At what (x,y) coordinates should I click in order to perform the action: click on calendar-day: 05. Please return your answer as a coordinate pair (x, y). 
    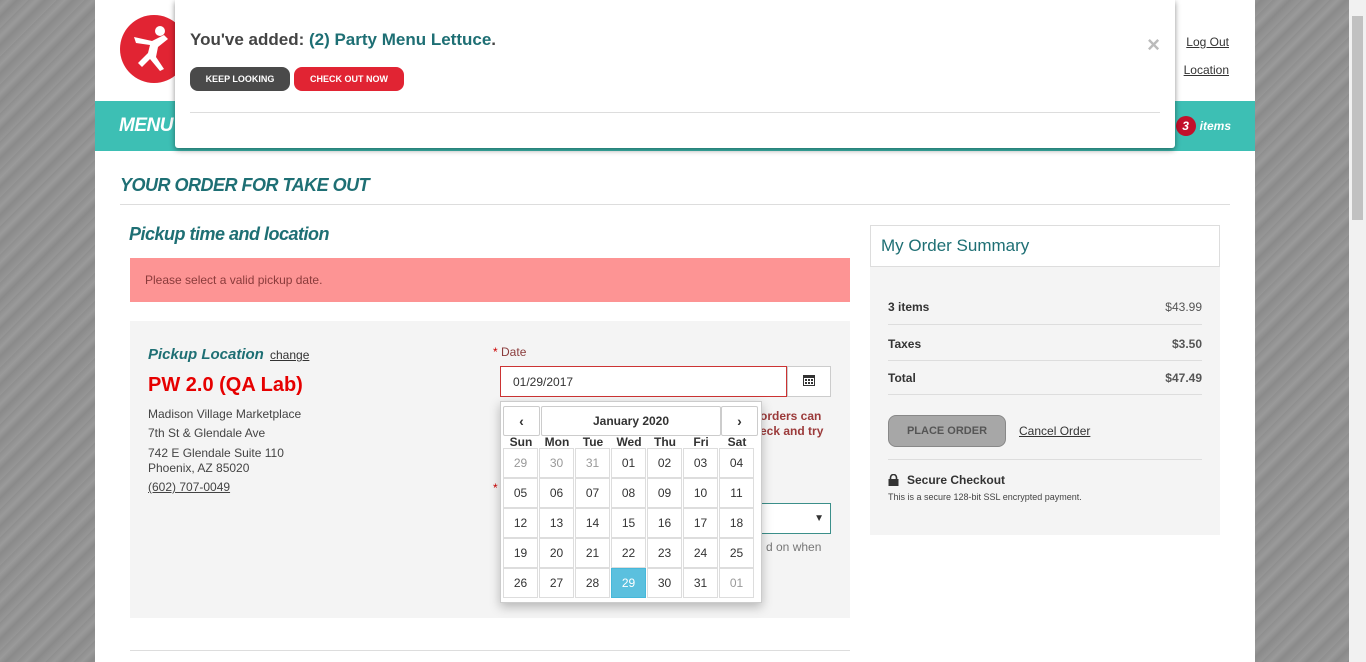
    Looking at the image, I should click on (520, 493).